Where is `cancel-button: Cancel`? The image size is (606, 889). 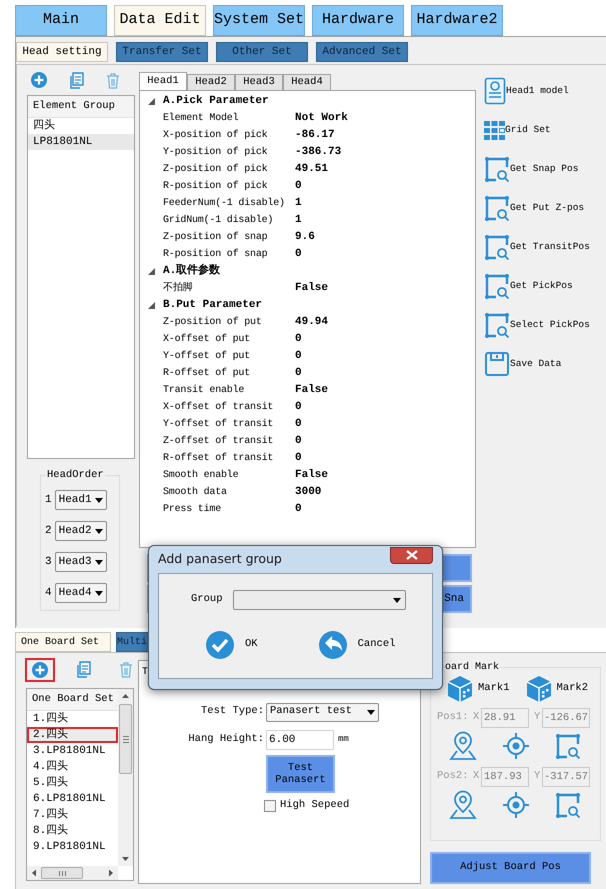 cancel-button: Cancel is located at coordinates (357, 645).